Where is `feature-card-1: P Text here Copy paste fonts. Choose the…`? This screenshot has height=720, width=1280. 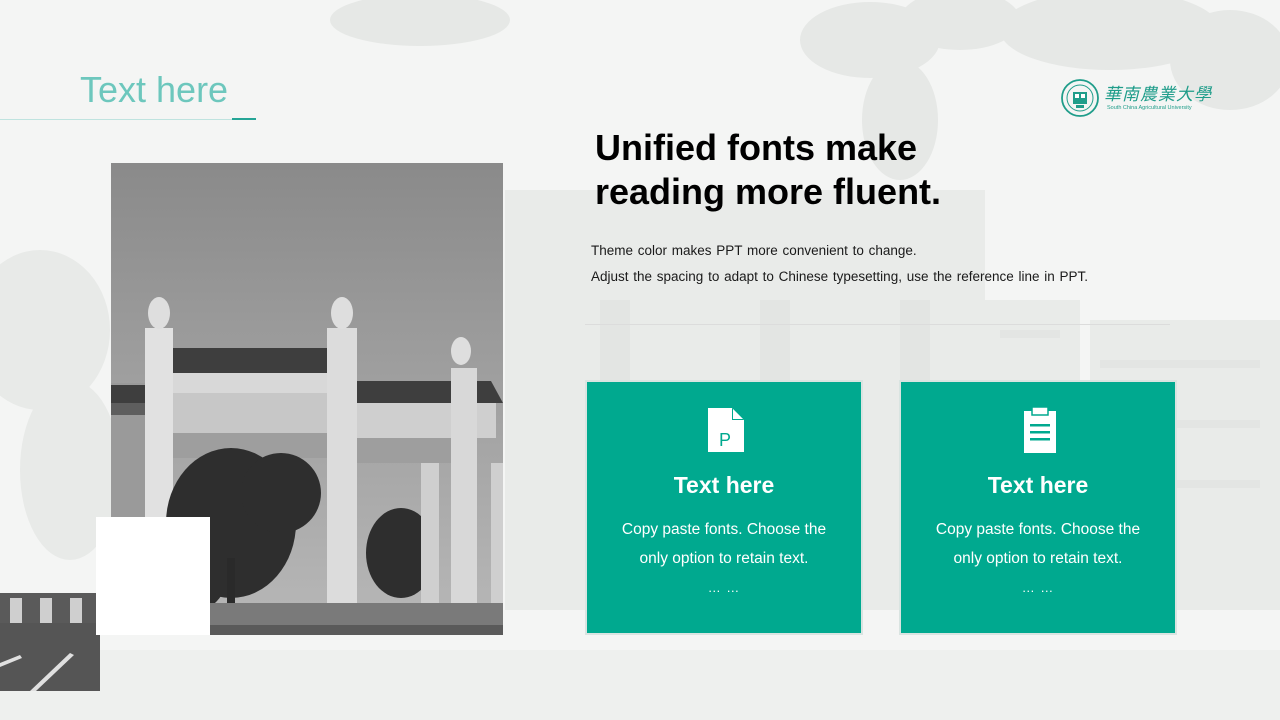 feature-card-1: P Text here Copy paste fonts. Choose the… is located at coordinates (724, 507).